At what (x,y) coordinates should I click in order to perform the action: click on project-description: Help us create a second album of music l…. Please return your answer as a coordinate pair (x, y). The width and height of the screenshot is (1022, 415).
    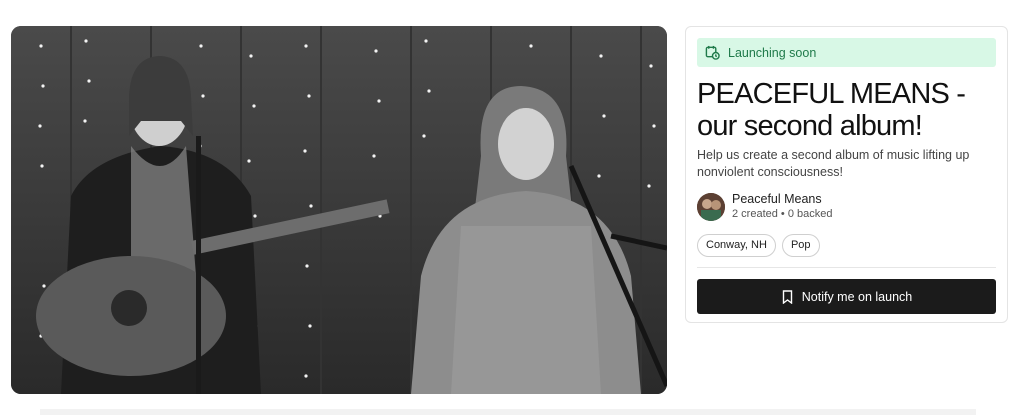
    Looking at the image, I should click on (833, 163).